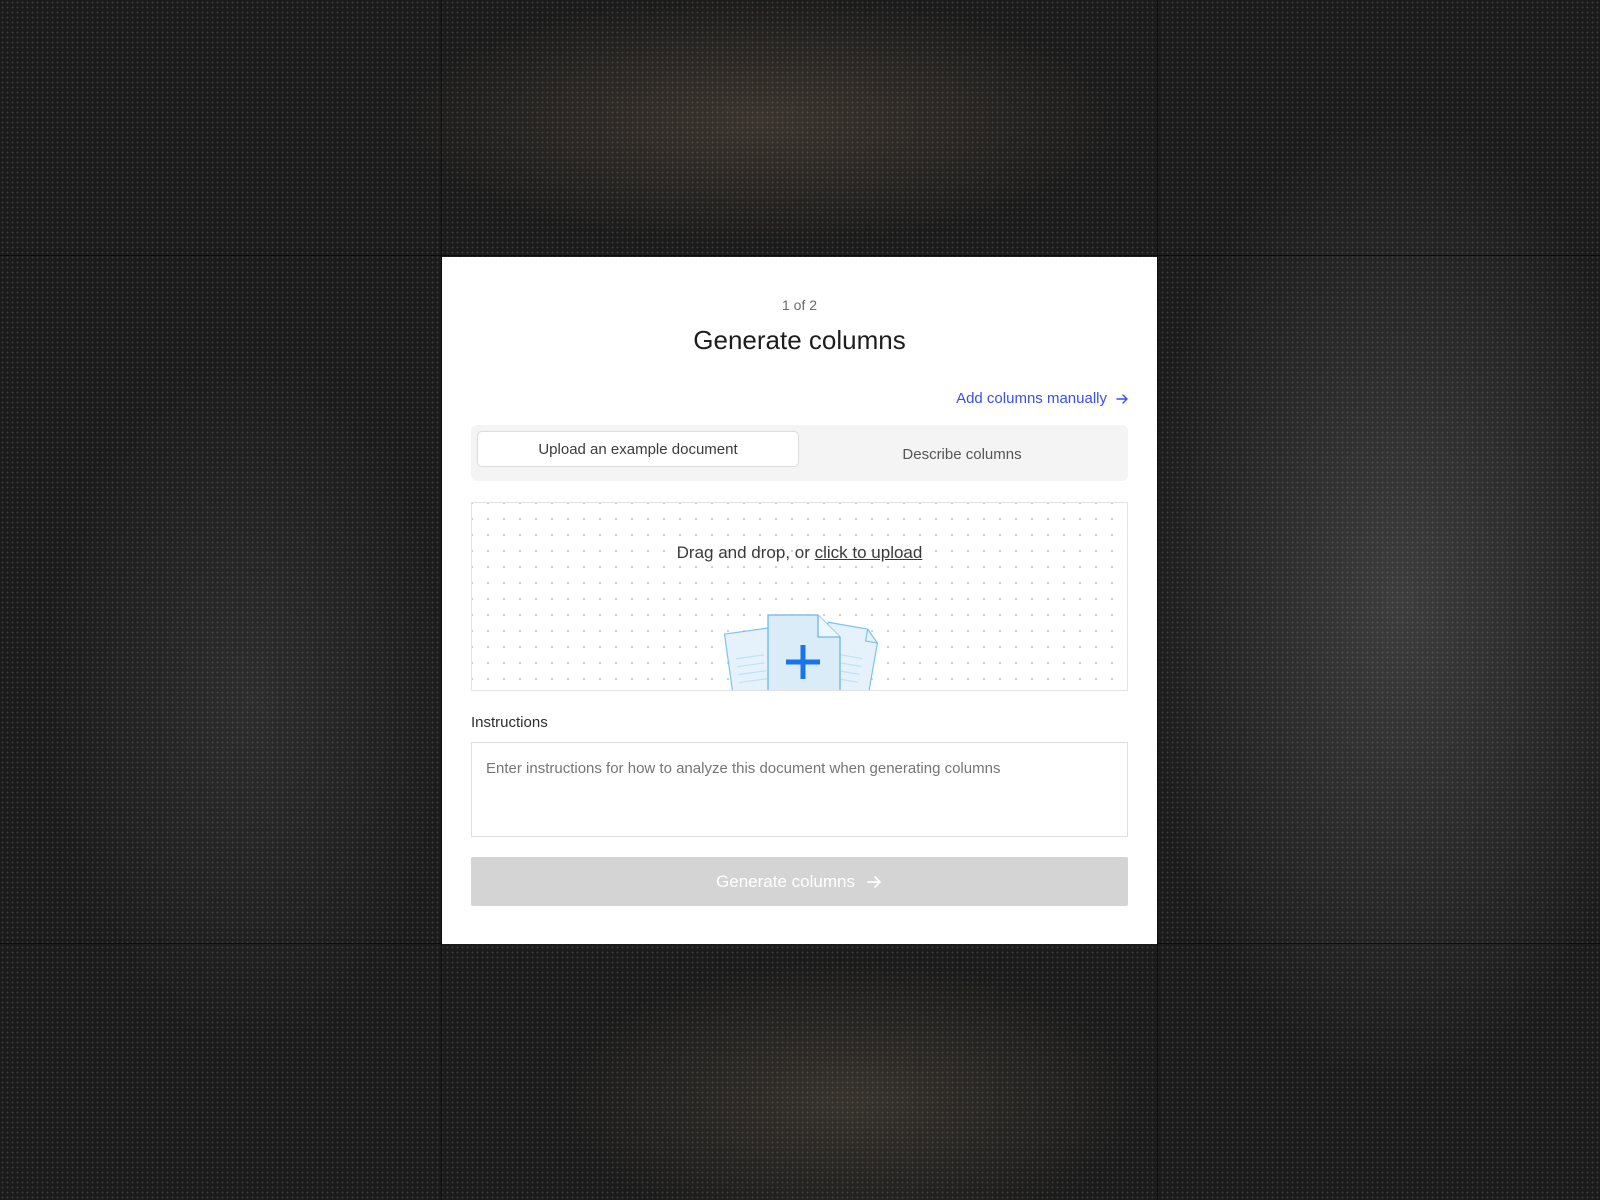 Image resolution: width=1600 pixels, height=1200 pixels. I want to click on dropzone-prefix: Drag and drop, or, so click(745, 552).